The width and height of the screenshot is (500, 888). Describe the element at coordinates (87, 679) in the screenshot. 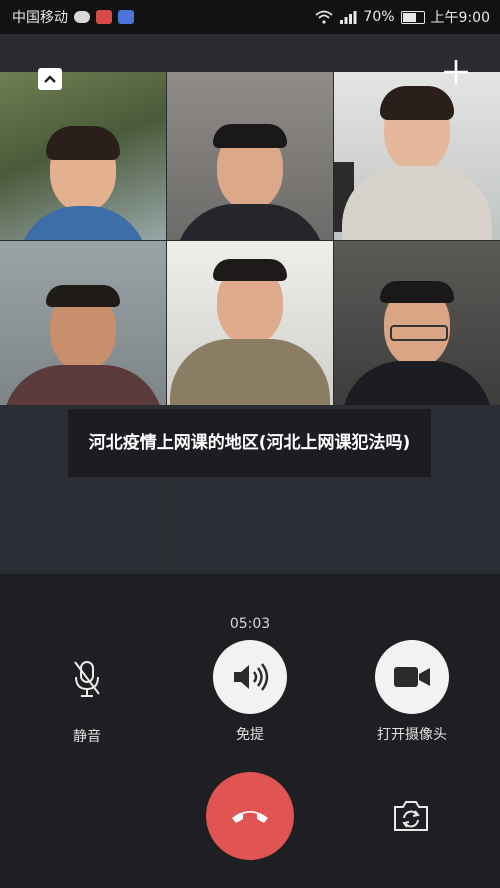

I see `microphone-off-icon` at that location.